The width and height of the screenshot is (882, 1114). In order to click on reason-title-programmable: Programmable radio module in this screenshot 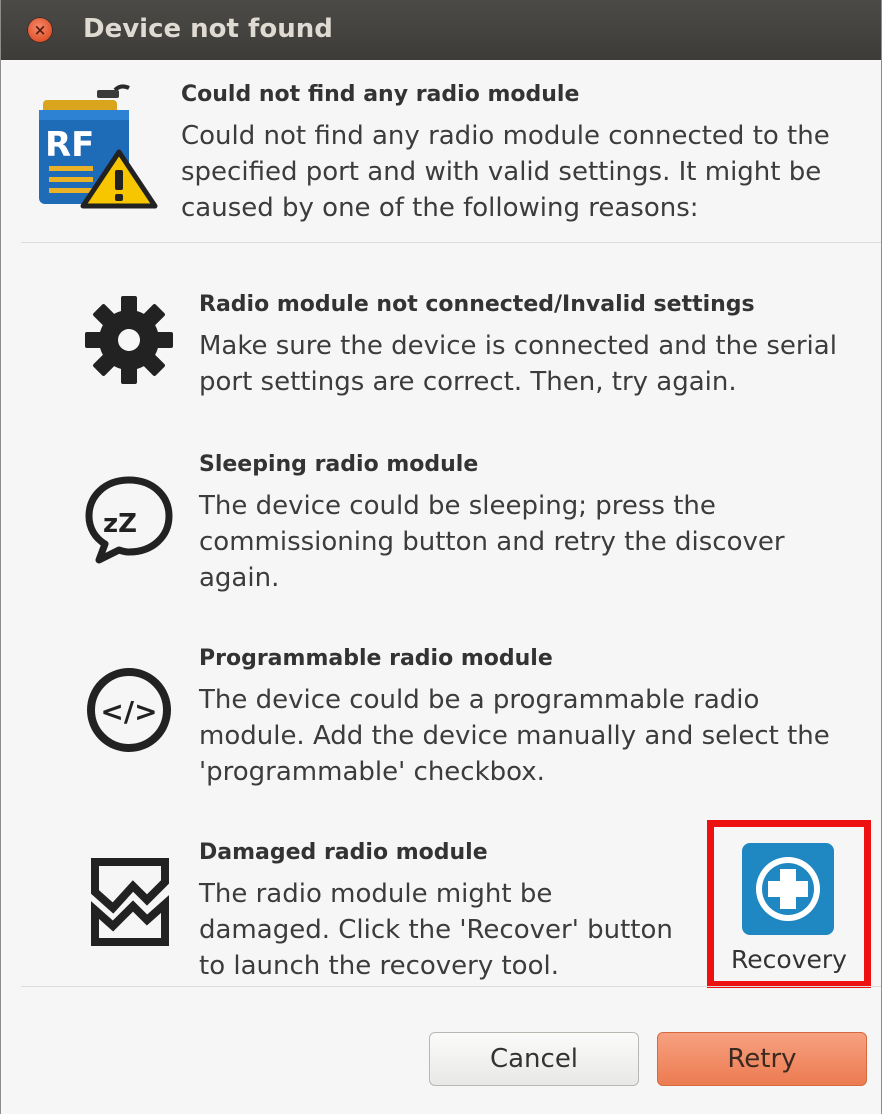, I will do `click(376, 658)`.